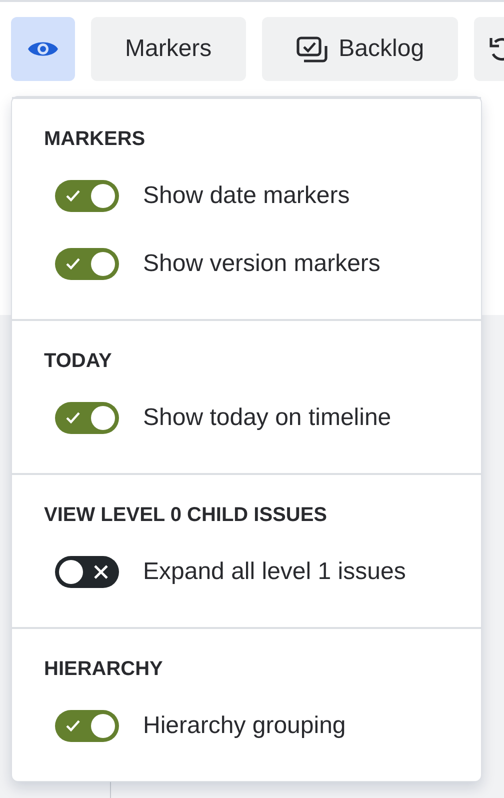 The width and height of the screenshot is (504, 798). I want to click on section-heading: TODAY, so click(78, 361).